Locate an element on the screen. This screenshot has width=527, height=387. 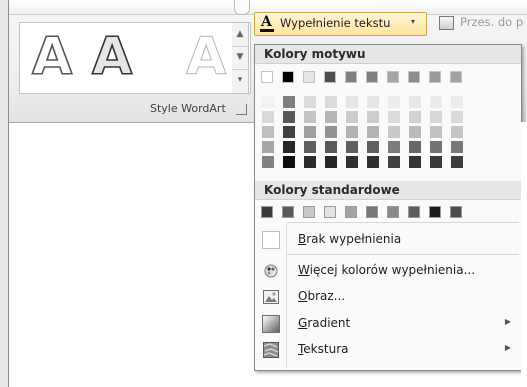
chevron-down-icon: ▾ is located at coordinates (413, 21).